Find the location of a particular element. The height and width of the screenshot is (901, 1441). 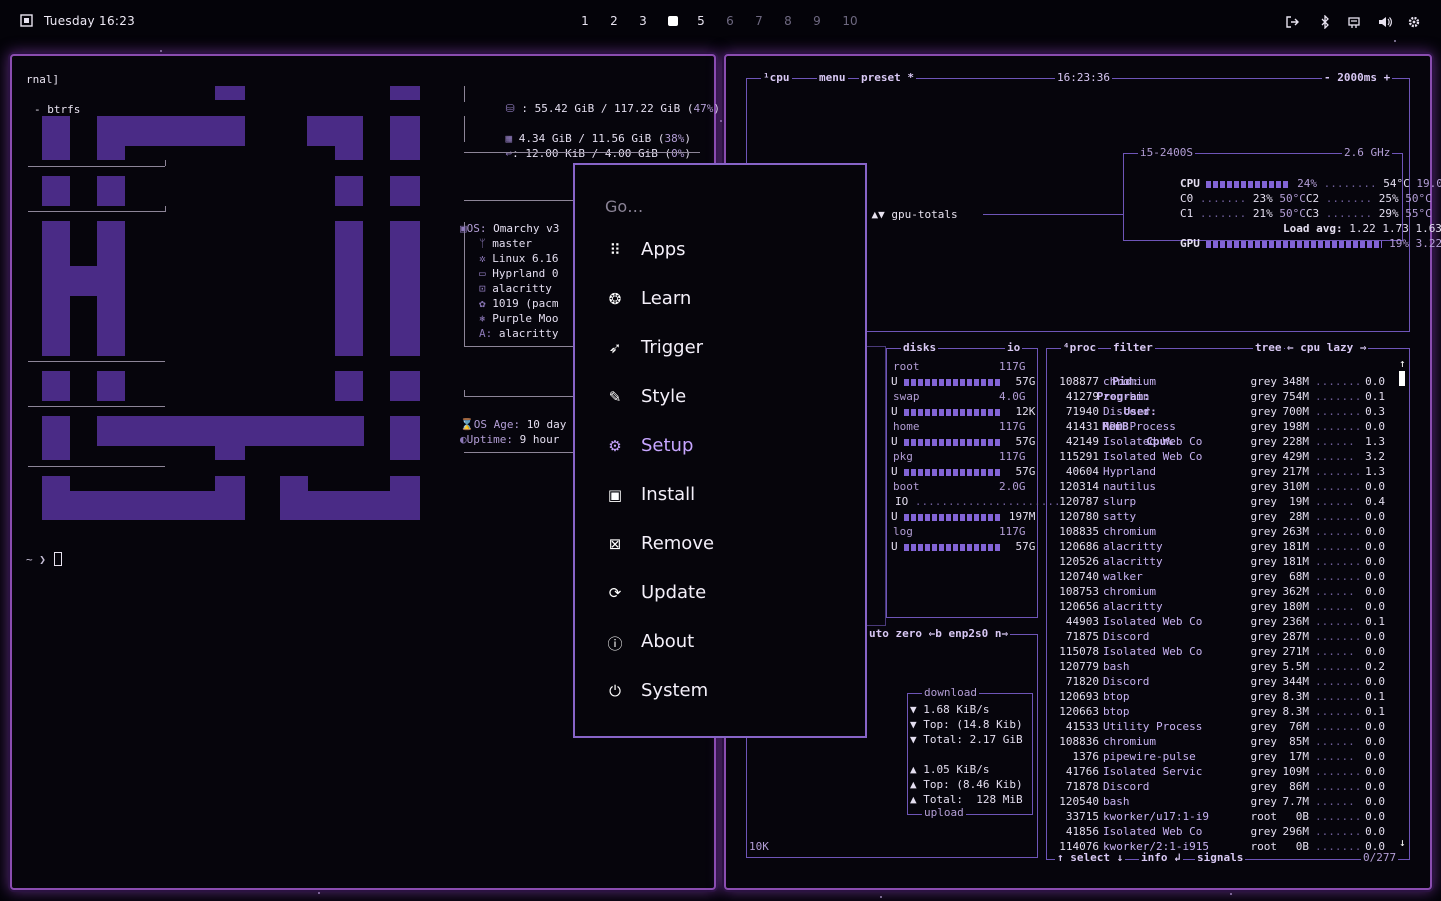

menu-item-label: Install is located at coordinates (668, 494).